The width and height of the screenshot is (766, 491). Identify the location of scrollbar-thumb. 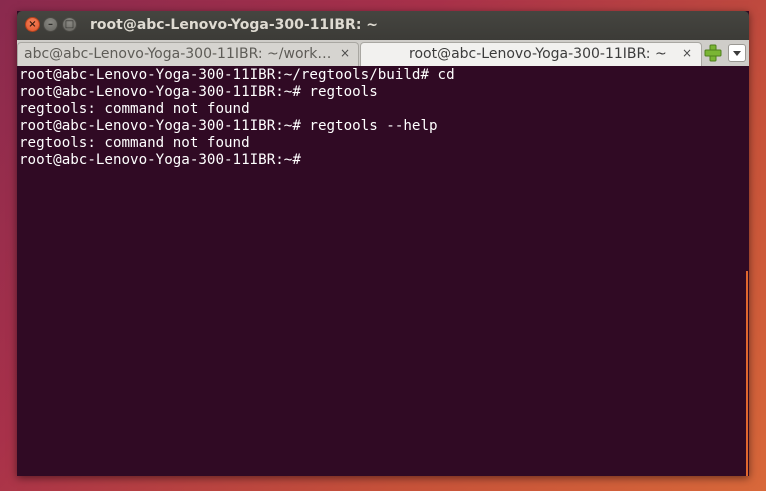
(747, 373).